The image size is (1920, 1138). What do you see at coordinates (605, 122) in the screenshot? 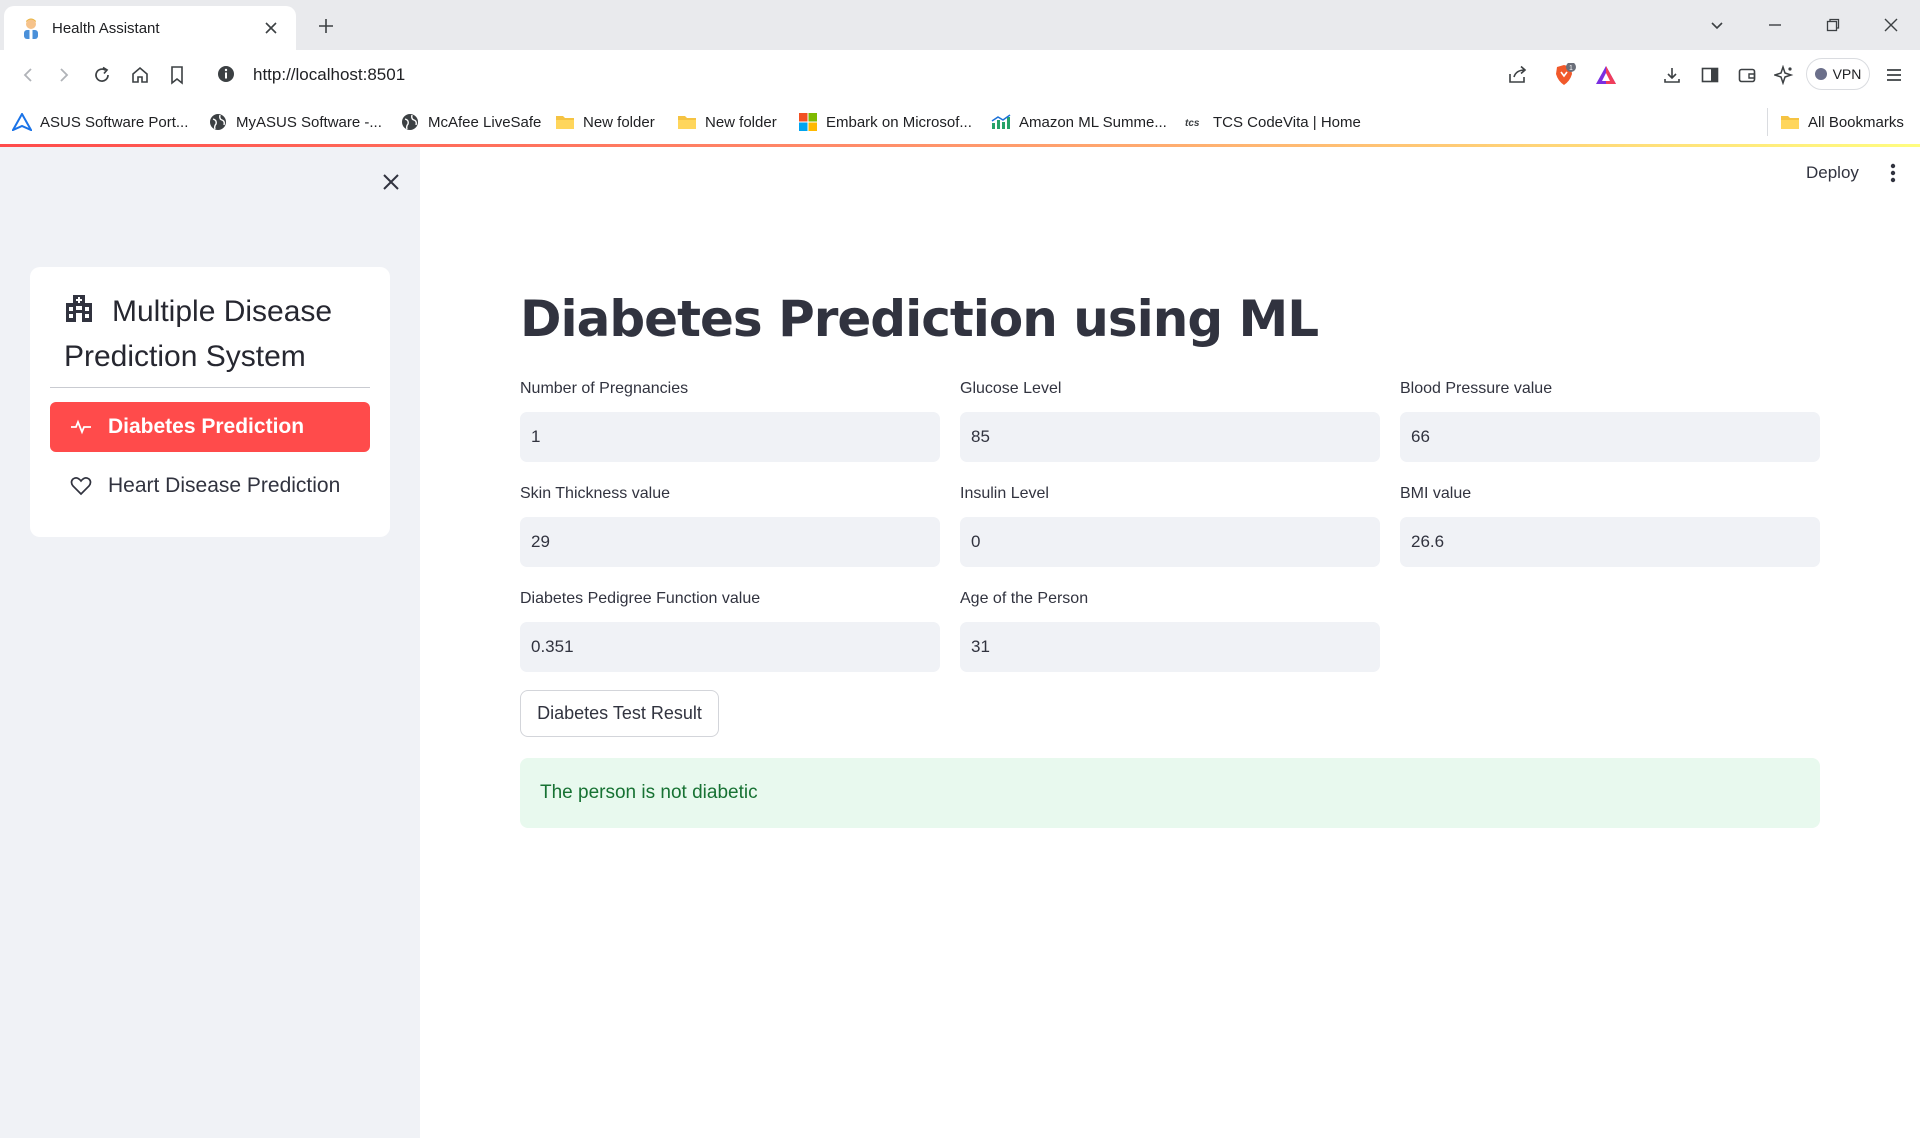
I see `bookmark-folder-1: New folder` at bounding box center [605, 122].